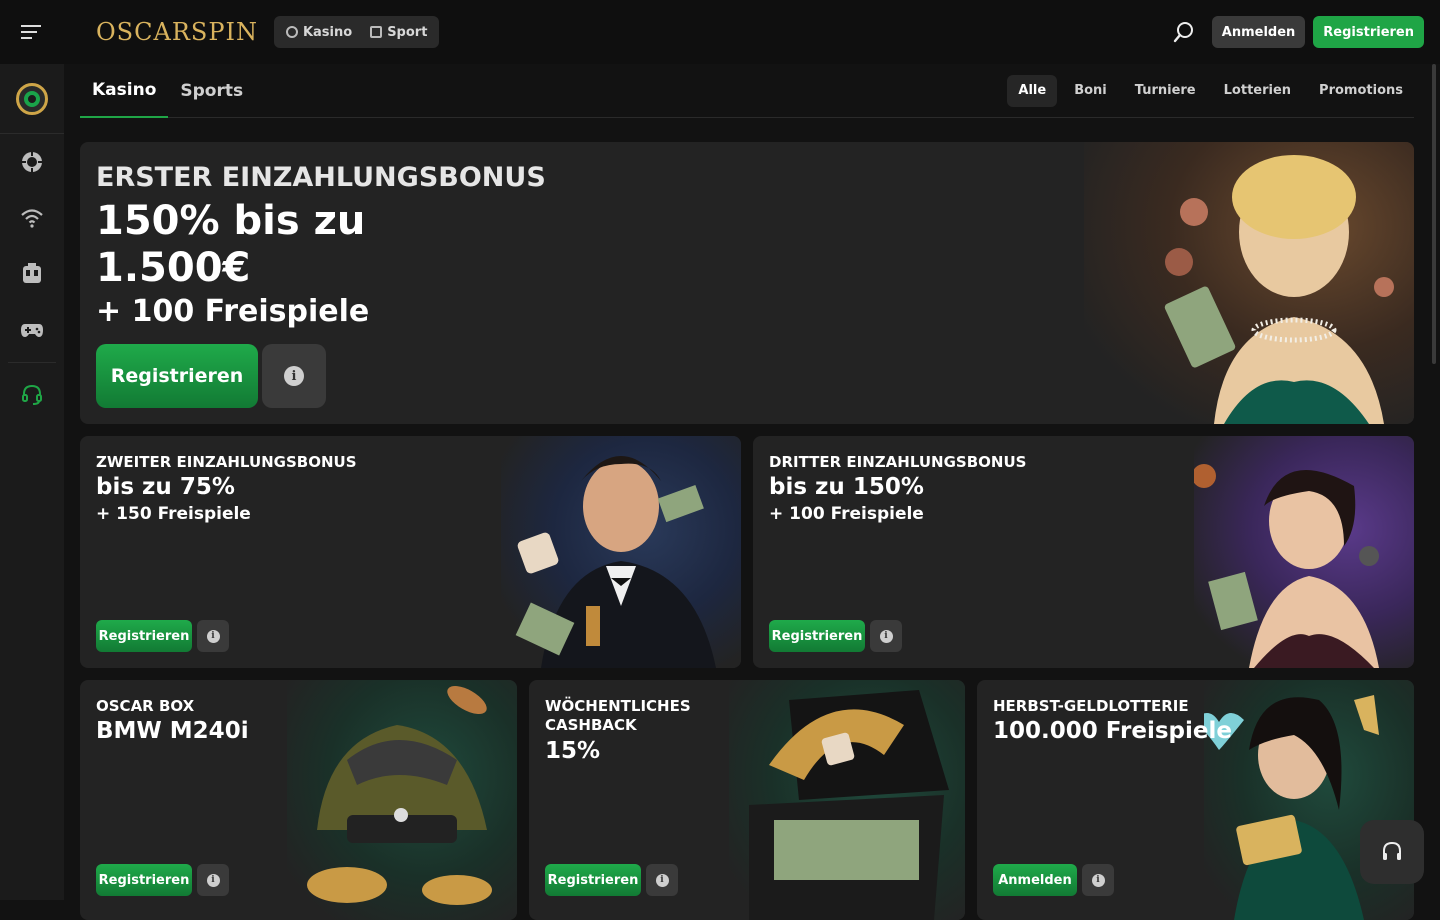  I want to click on autumn-lottery-info-button: i, so click(1098, 880).